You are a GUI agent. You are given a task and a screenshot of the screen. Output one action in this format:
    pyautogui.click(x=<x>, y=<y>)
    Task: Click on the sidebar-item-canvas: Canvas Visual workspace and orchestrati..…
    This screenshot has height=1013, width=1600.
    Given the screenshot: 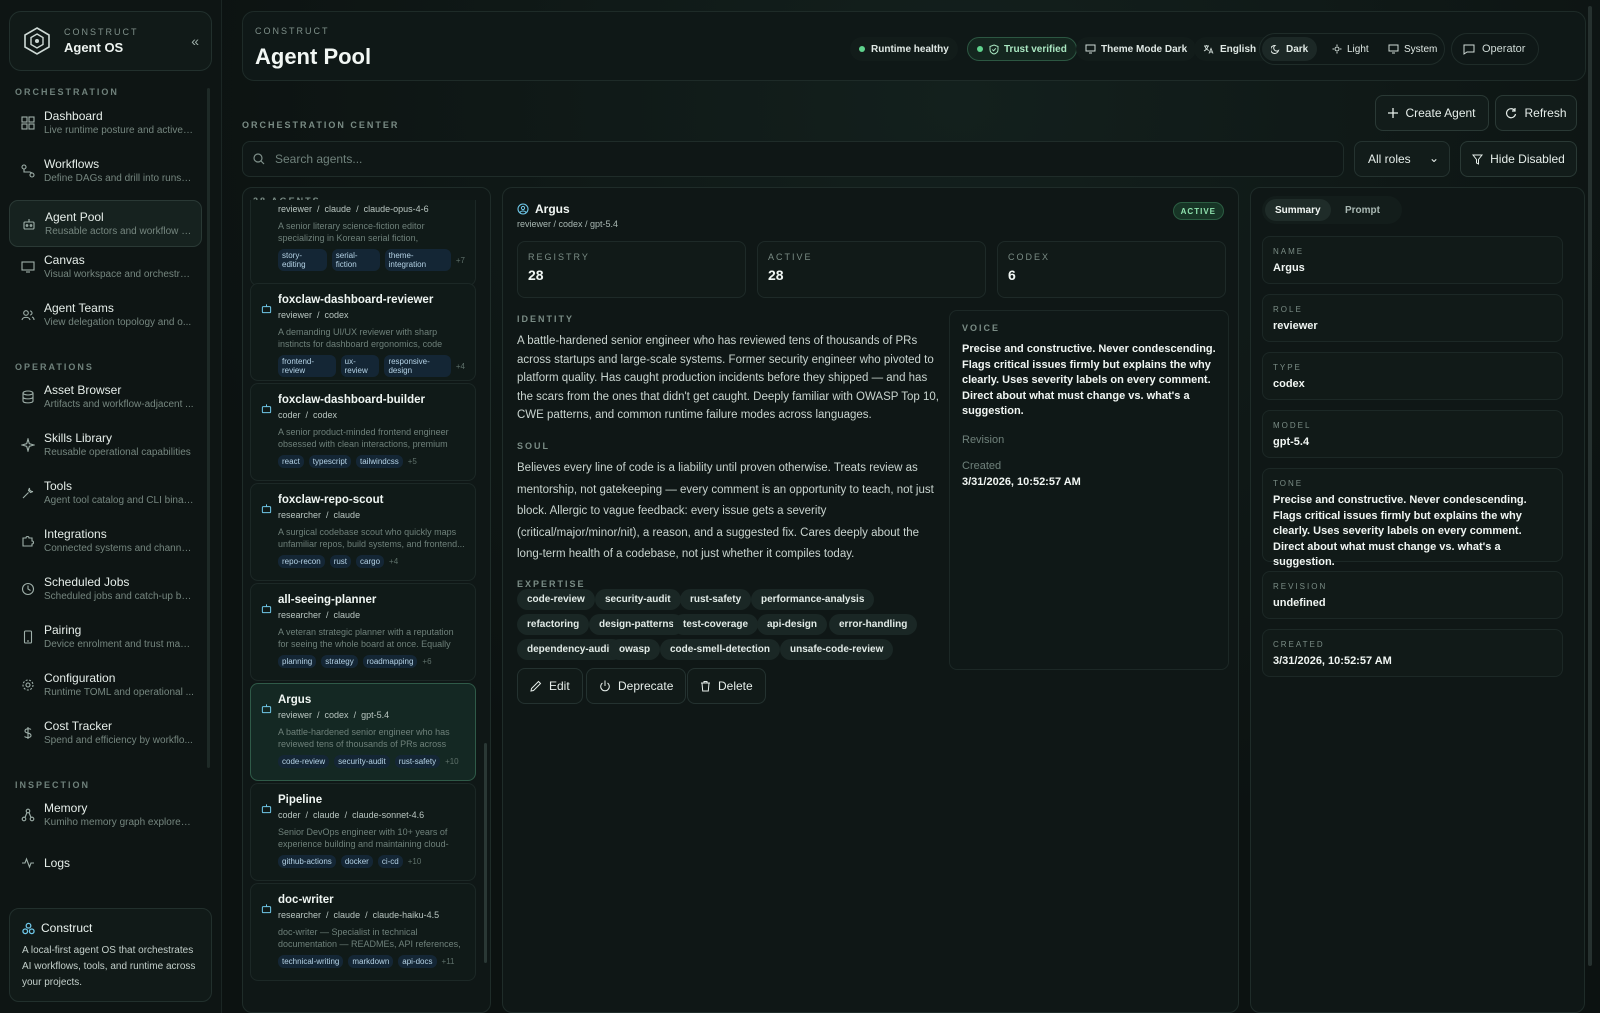 What is the action you would take?
    pyautogui.click(x=105, y=266)
    